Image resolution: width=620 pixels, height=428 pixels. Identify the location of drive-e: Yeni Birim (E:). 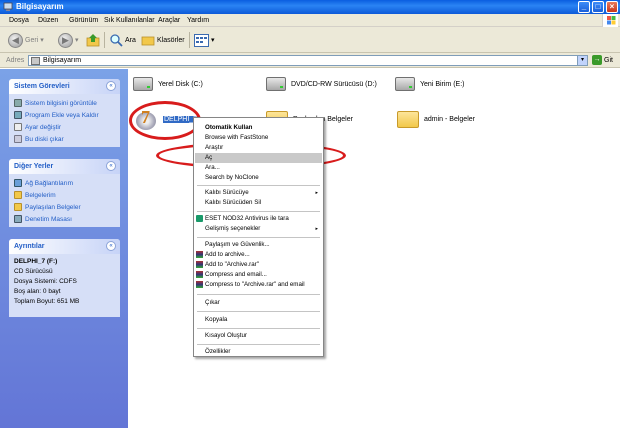
(429, 84).